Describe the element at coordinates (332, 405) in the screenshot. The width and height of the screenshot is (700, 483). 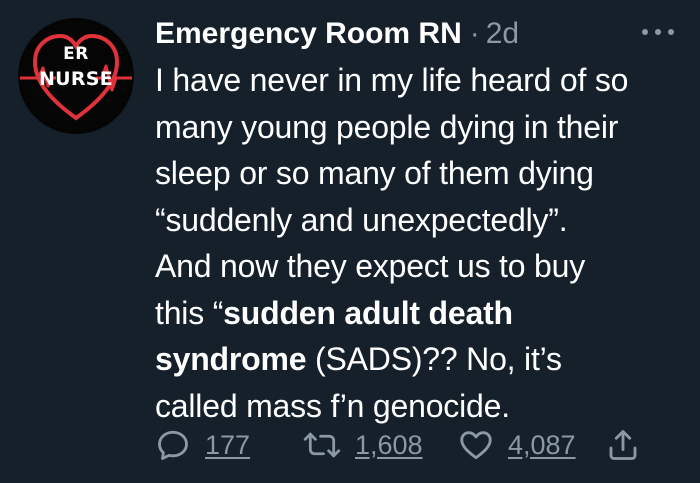
I see `tweet-text-segment: called mass f’n genocide.` at that location.